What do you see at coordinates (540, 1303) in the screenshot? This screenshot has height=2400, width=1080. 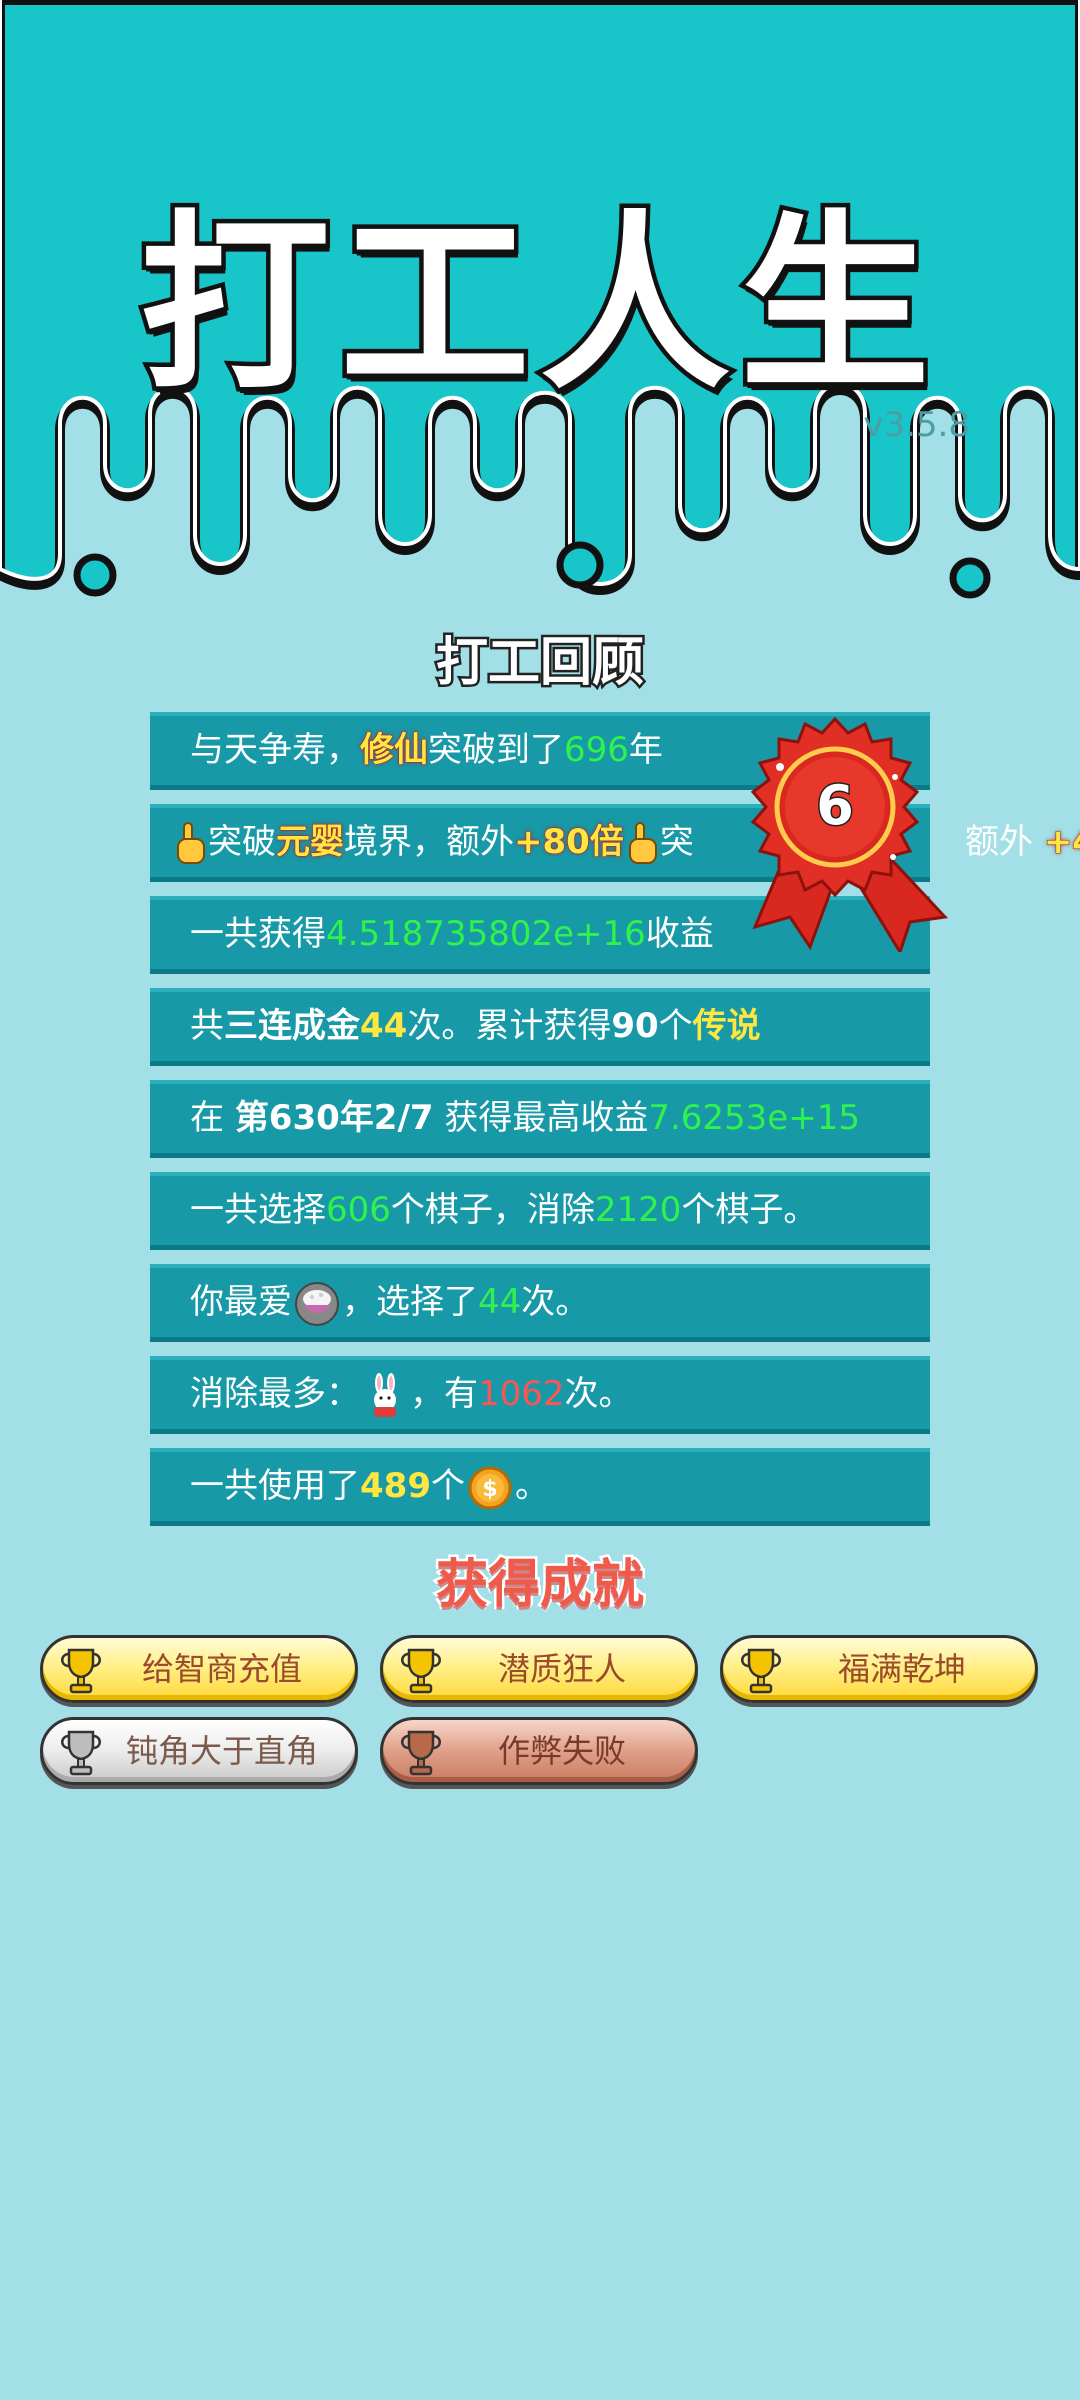 I see `stat-row-favorite: 你最爱 ，选择了44次。` at bounding box center [540, 1303].